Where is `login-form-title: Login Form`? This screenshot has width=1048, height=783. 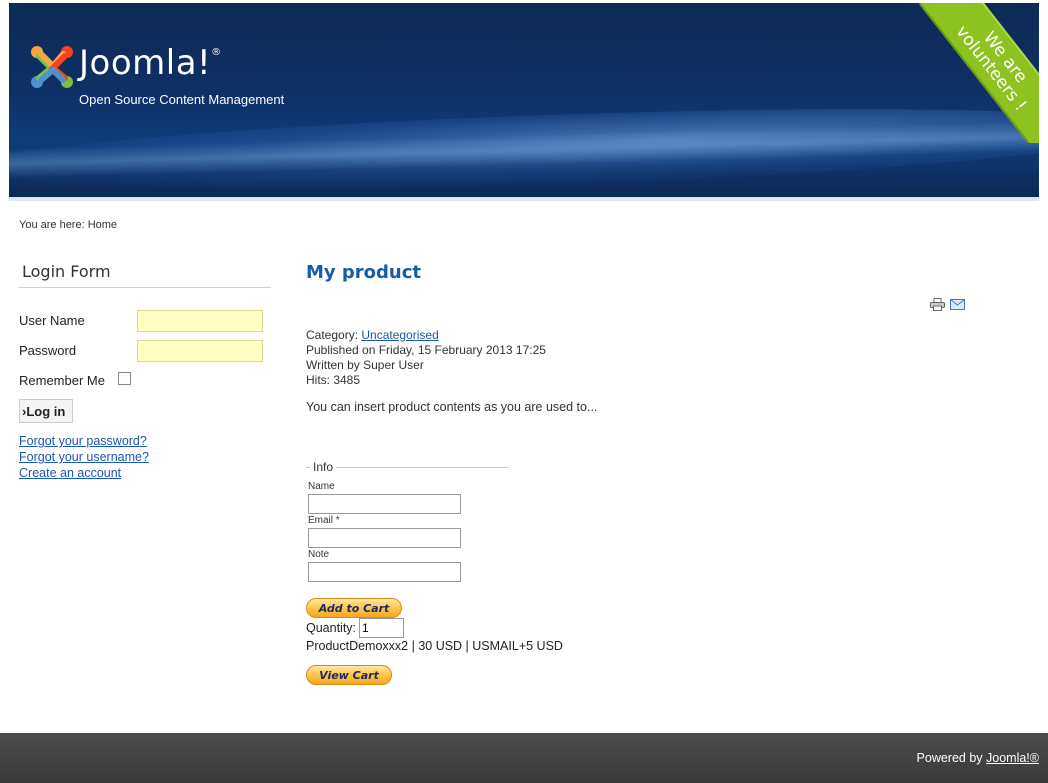
login-form-title: Login Form is located at coordinates (145, 275).